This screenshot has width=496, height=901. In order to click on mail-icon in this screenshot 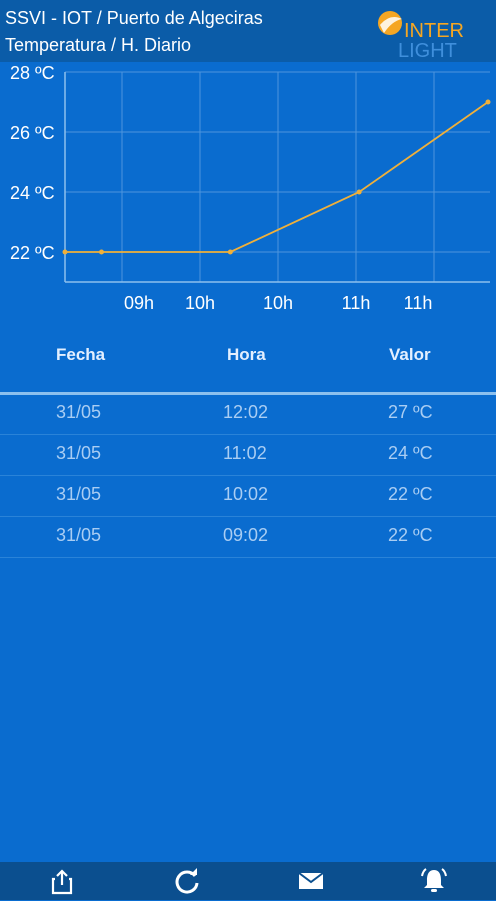, I will do `click(311, 880)`.